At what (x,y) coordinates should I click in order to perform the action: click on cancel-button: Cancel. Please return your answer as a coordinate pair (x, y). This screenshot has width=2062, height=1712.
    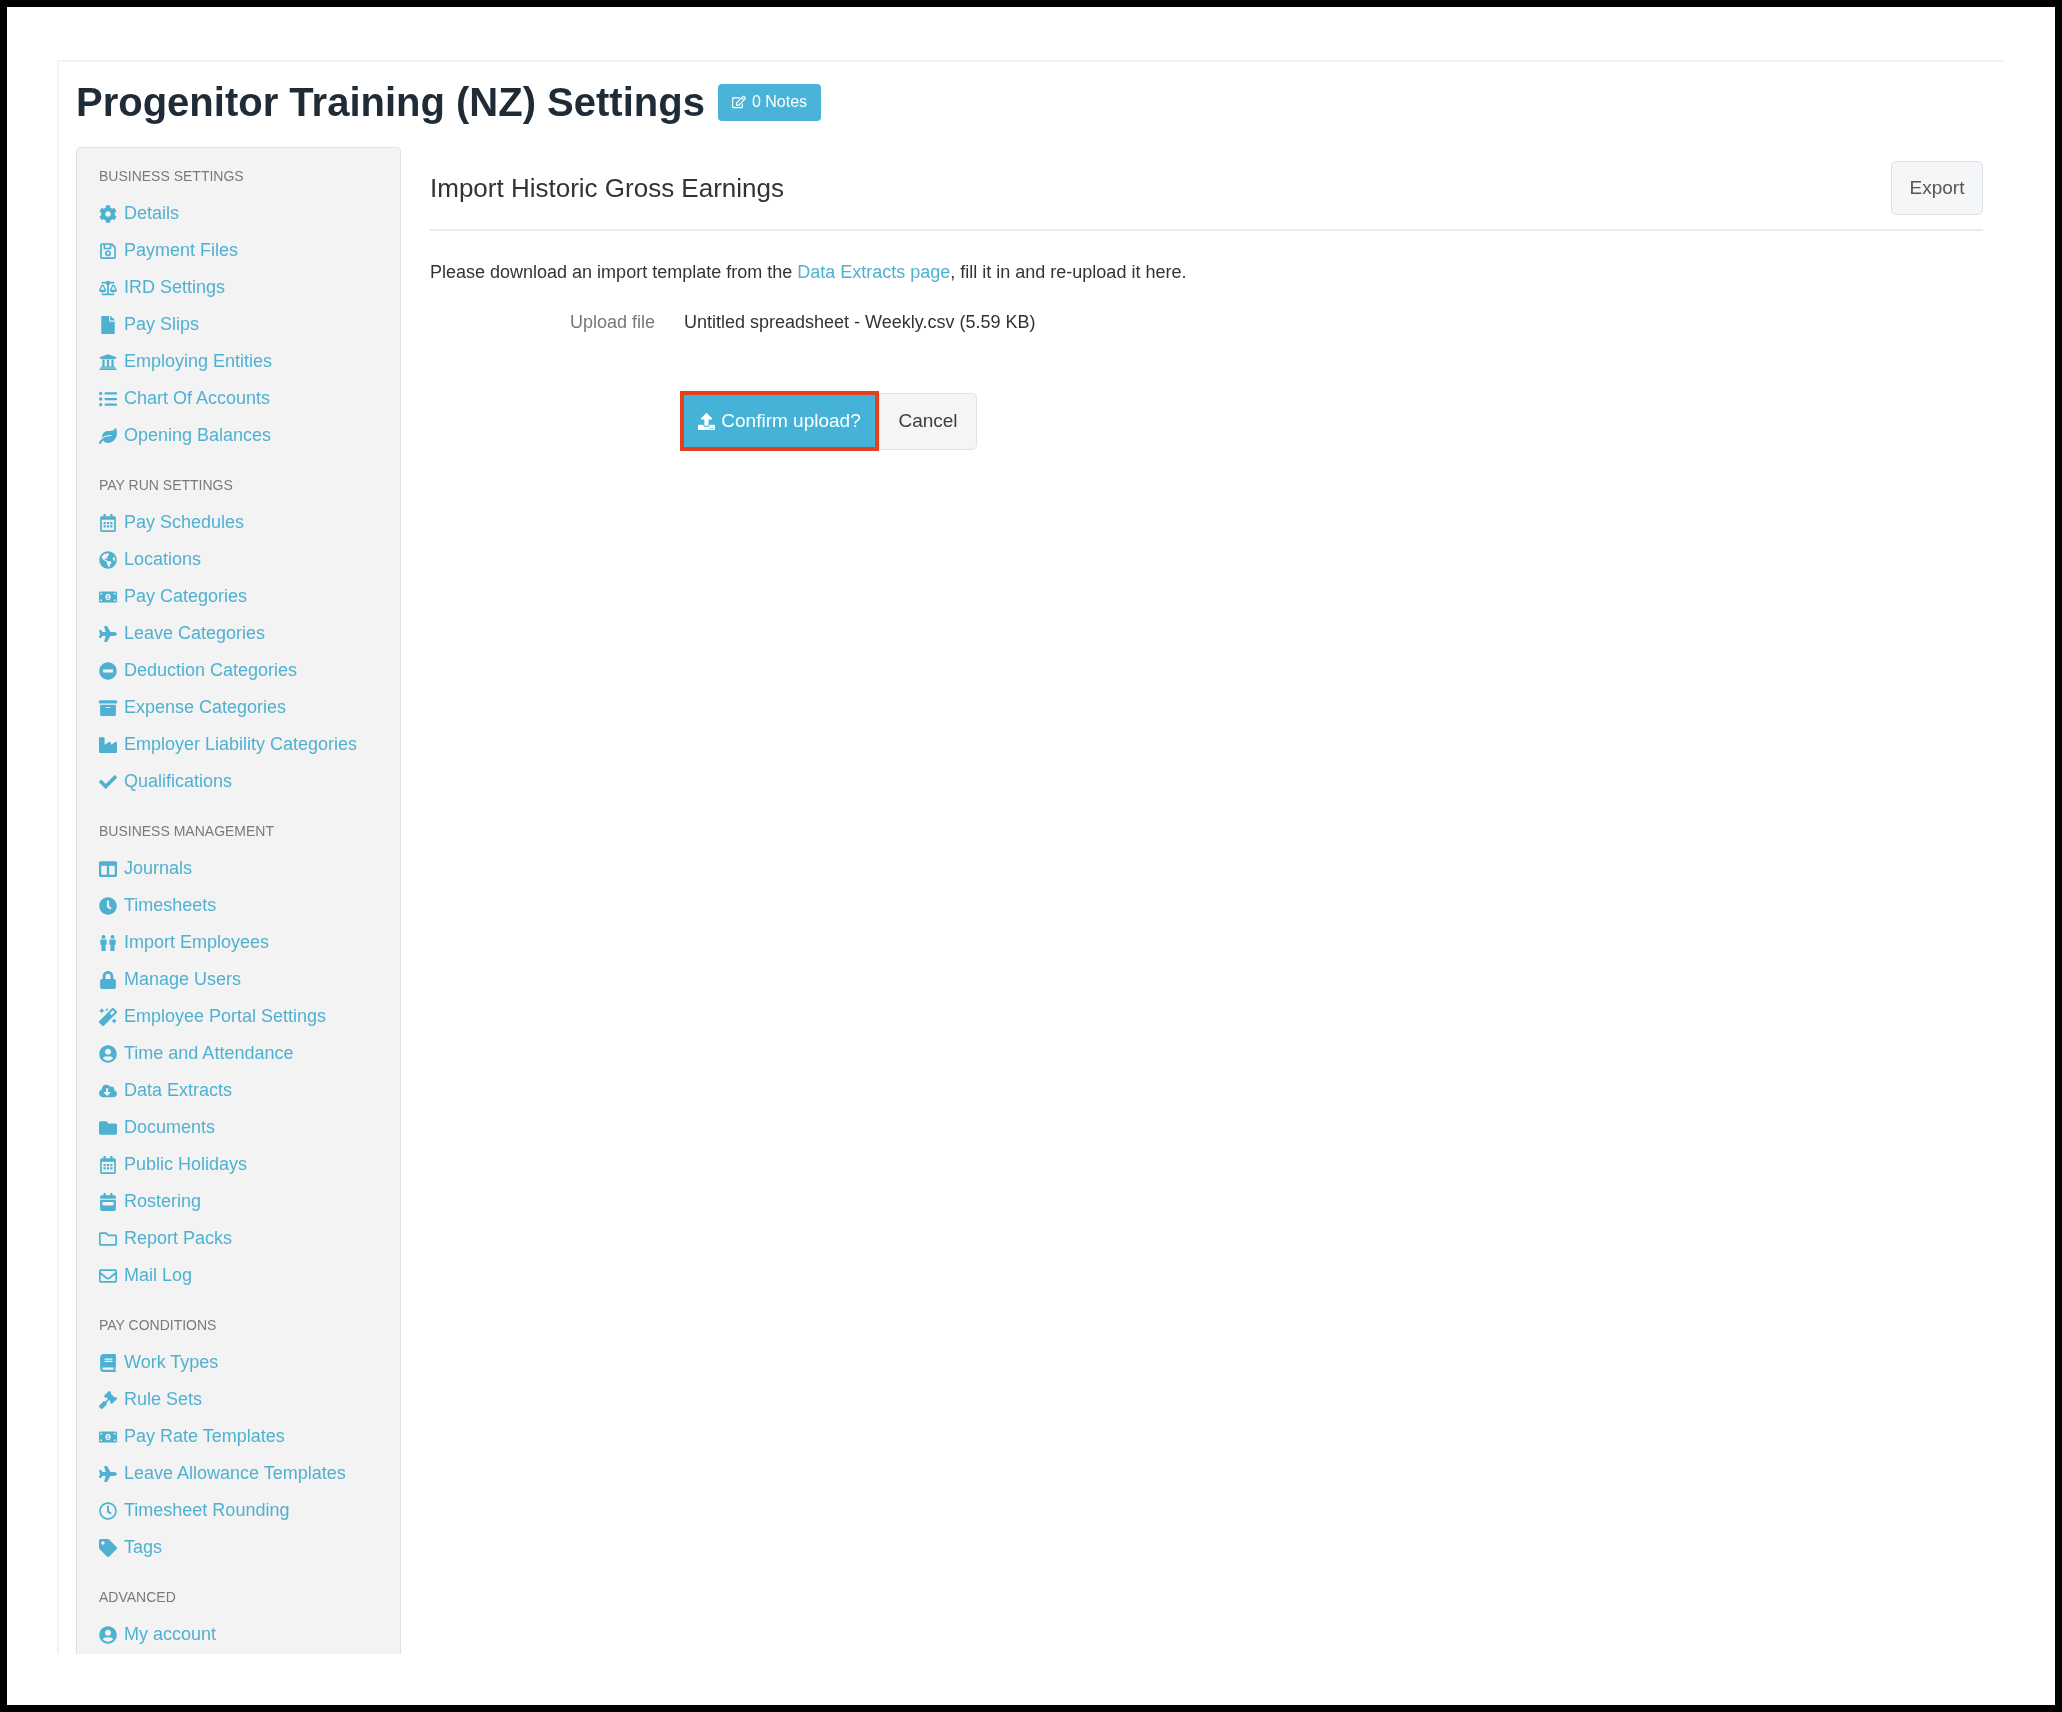
    Looking at the image, I should click on (928, 421).